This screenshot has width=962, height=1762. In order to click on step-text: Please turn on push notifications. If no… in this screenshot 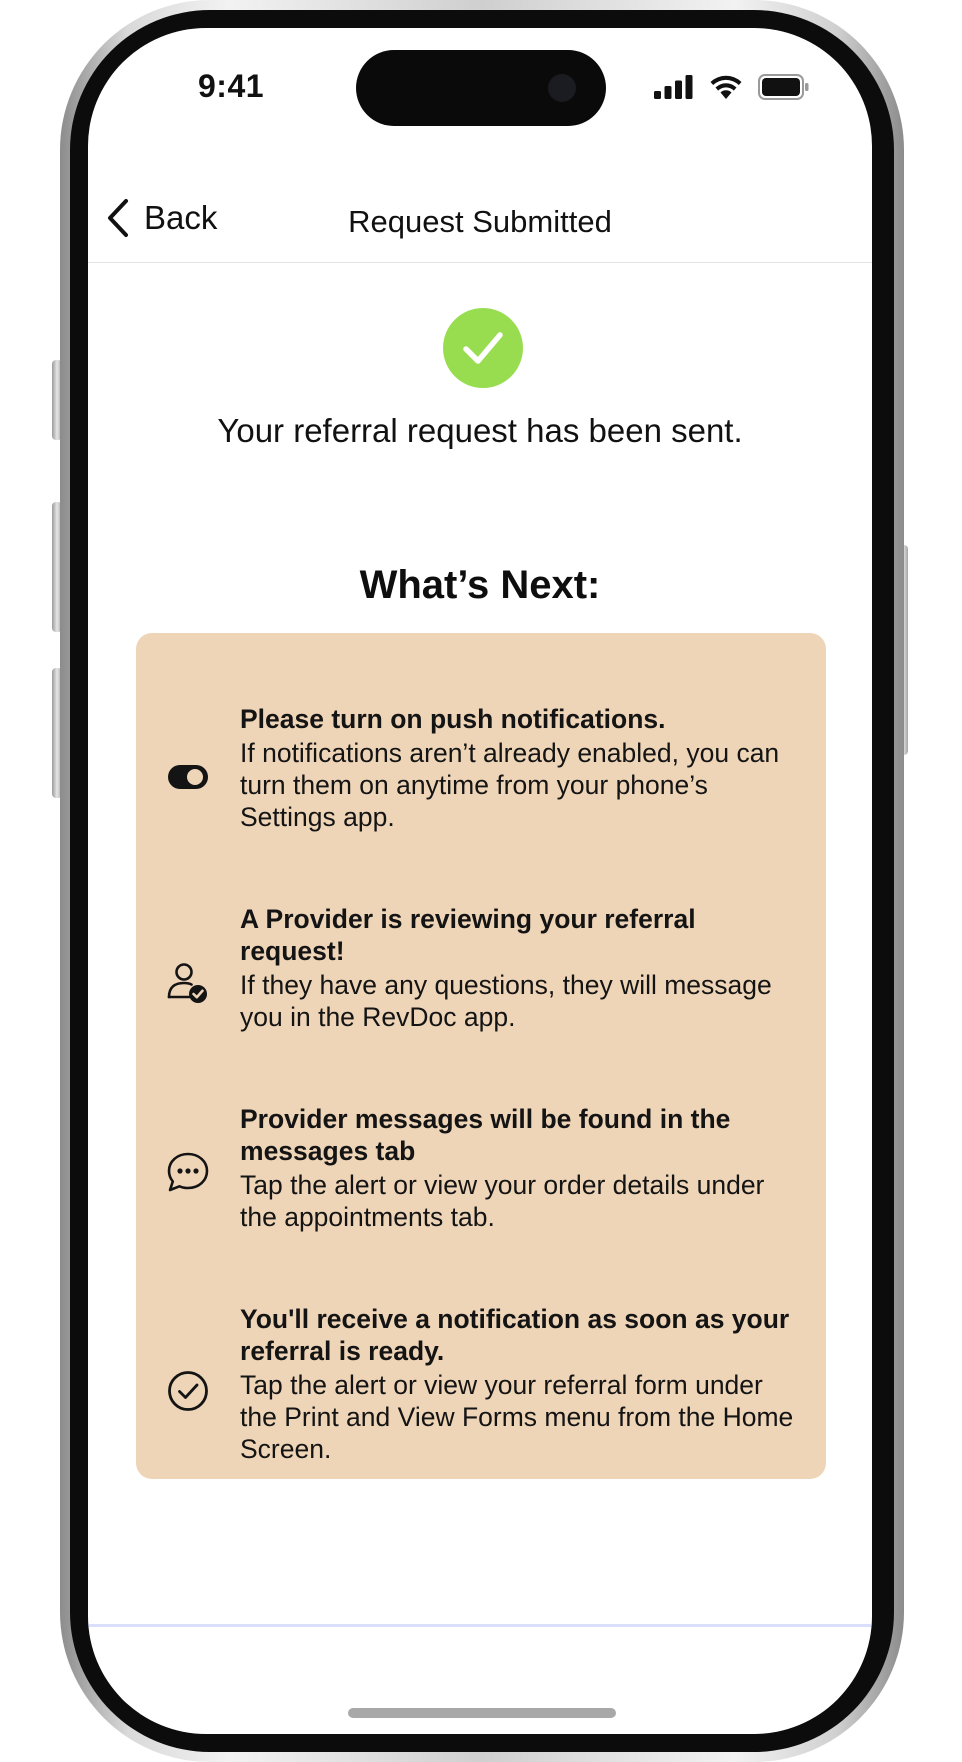, I will do `click(518, 768)`.